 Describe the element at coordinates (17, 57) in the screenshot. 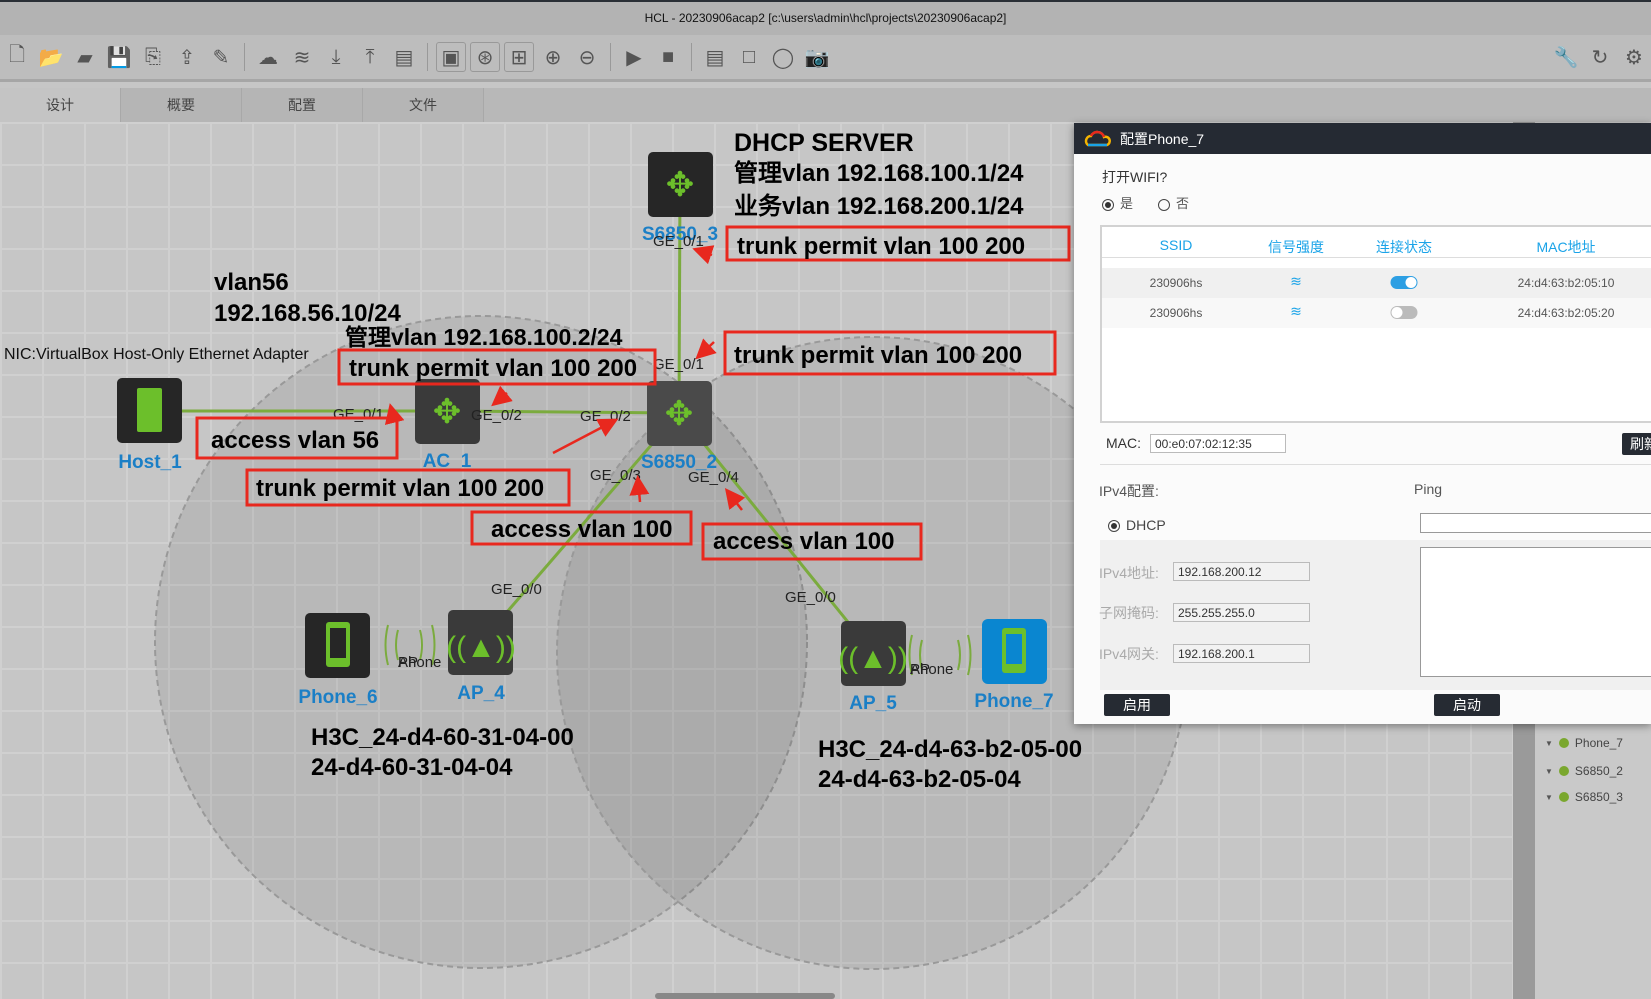

I see `new-topology-icon: 🗋` at that location.